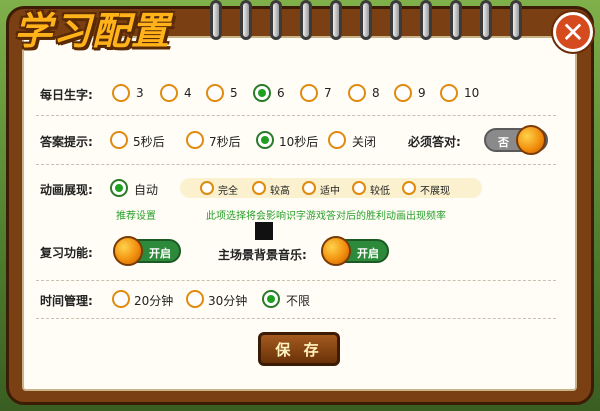 Image resolution: width=600 pixels, height=411 pixels. What do you see at coordinates (147, 251) in the screenshot?
I see `review-toggle: 开启` at bounding box center [147, 251].